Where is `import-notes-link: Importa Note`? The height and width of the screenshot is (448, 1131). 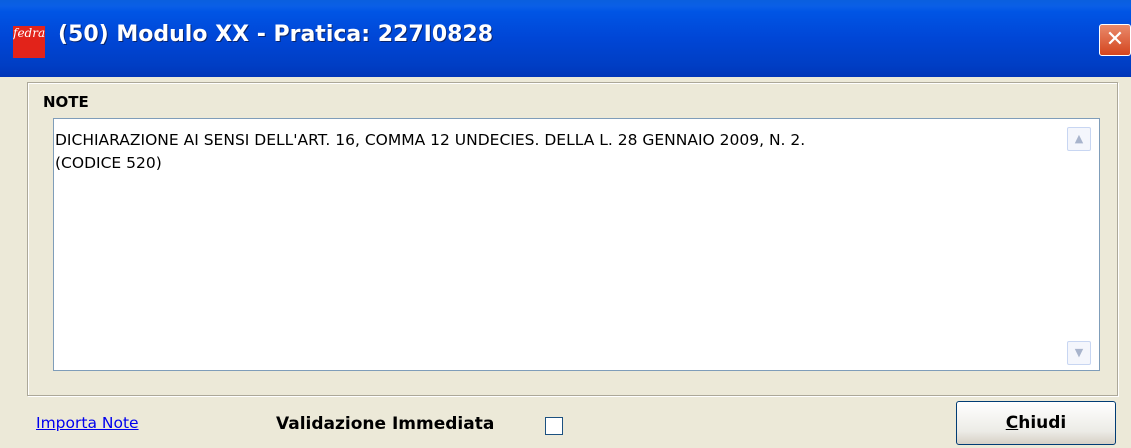 import-notes-link: Importa Note is located at coordinates (87, 423).